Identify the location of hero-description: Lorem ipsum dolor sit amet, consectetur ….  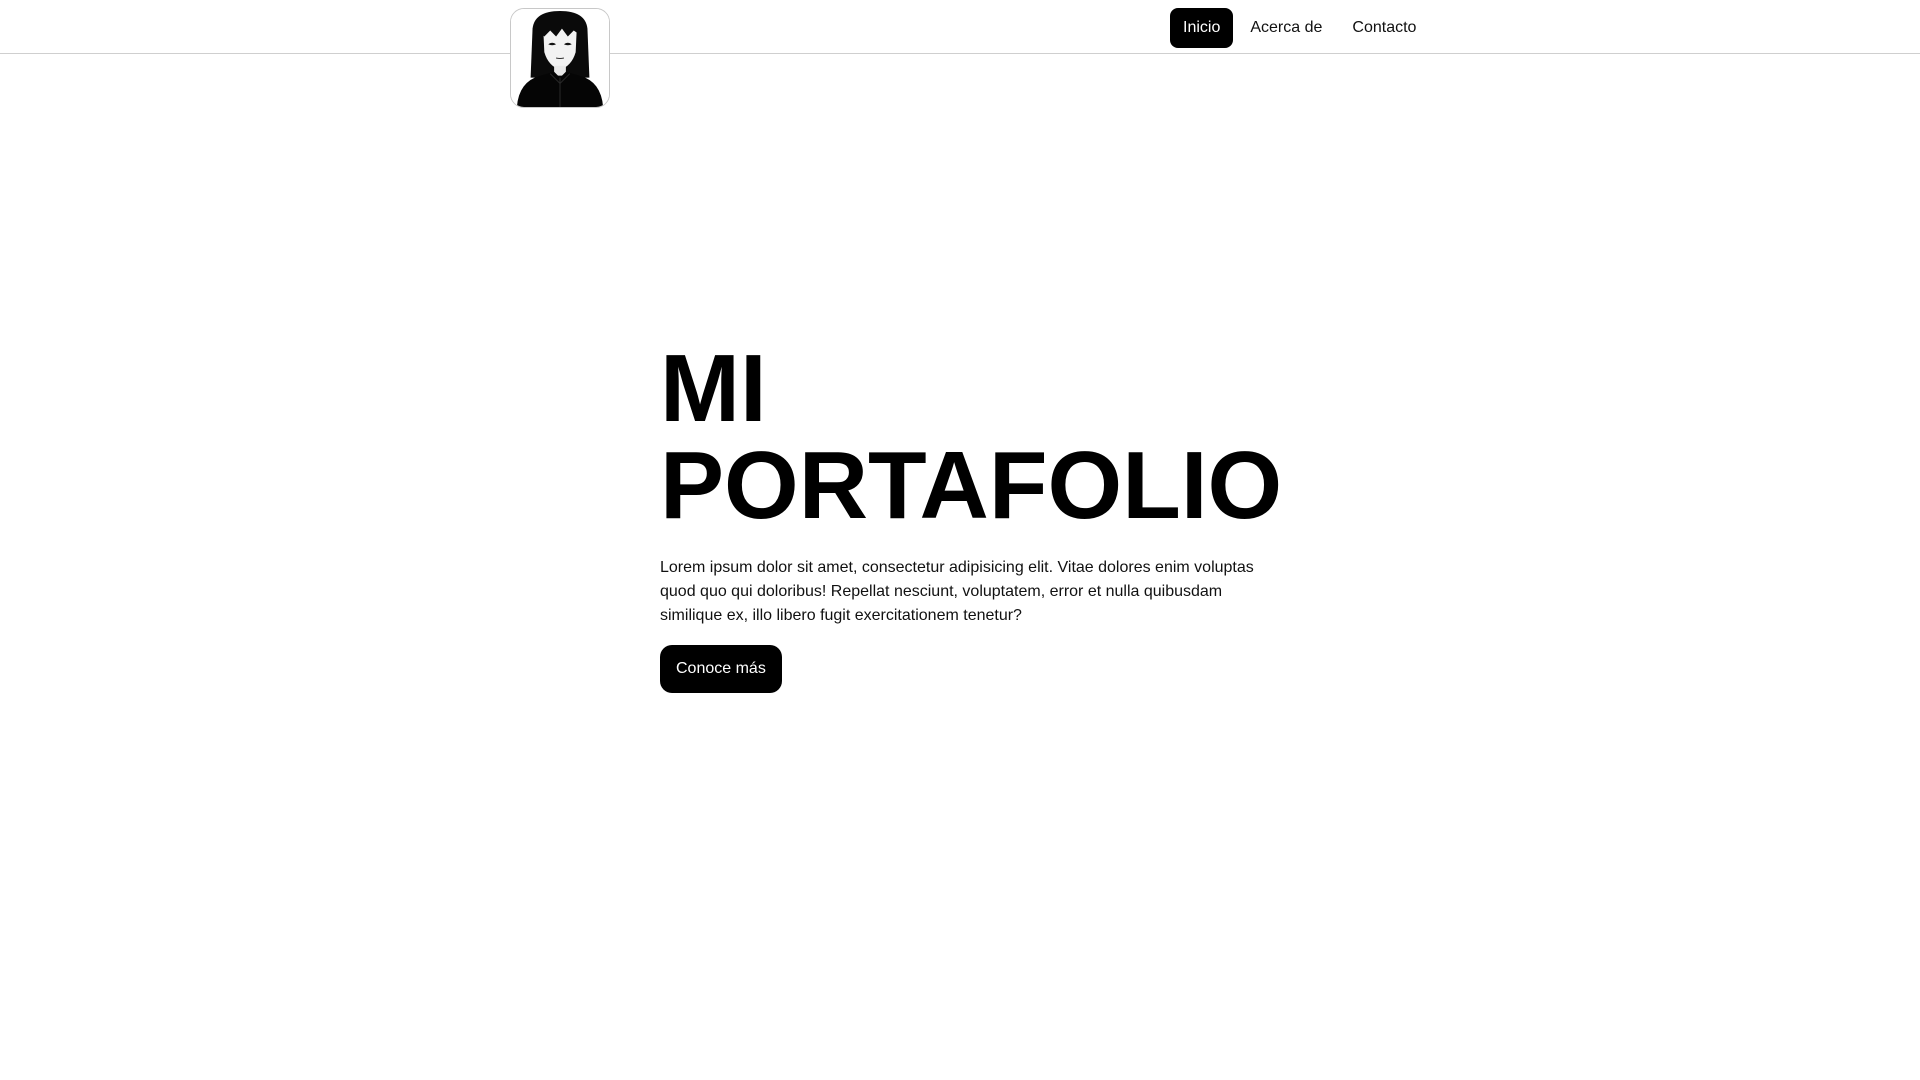
(957, 591).